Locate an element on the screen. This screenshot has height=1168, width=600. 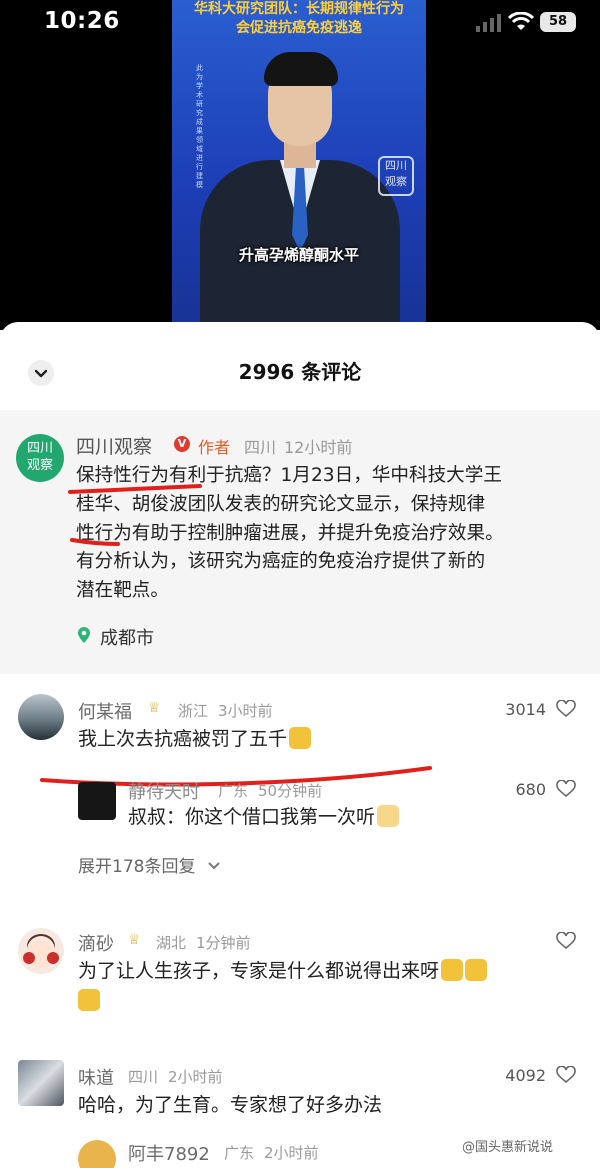
reply-username: 静待天时 is located at coordinates (164, 791).